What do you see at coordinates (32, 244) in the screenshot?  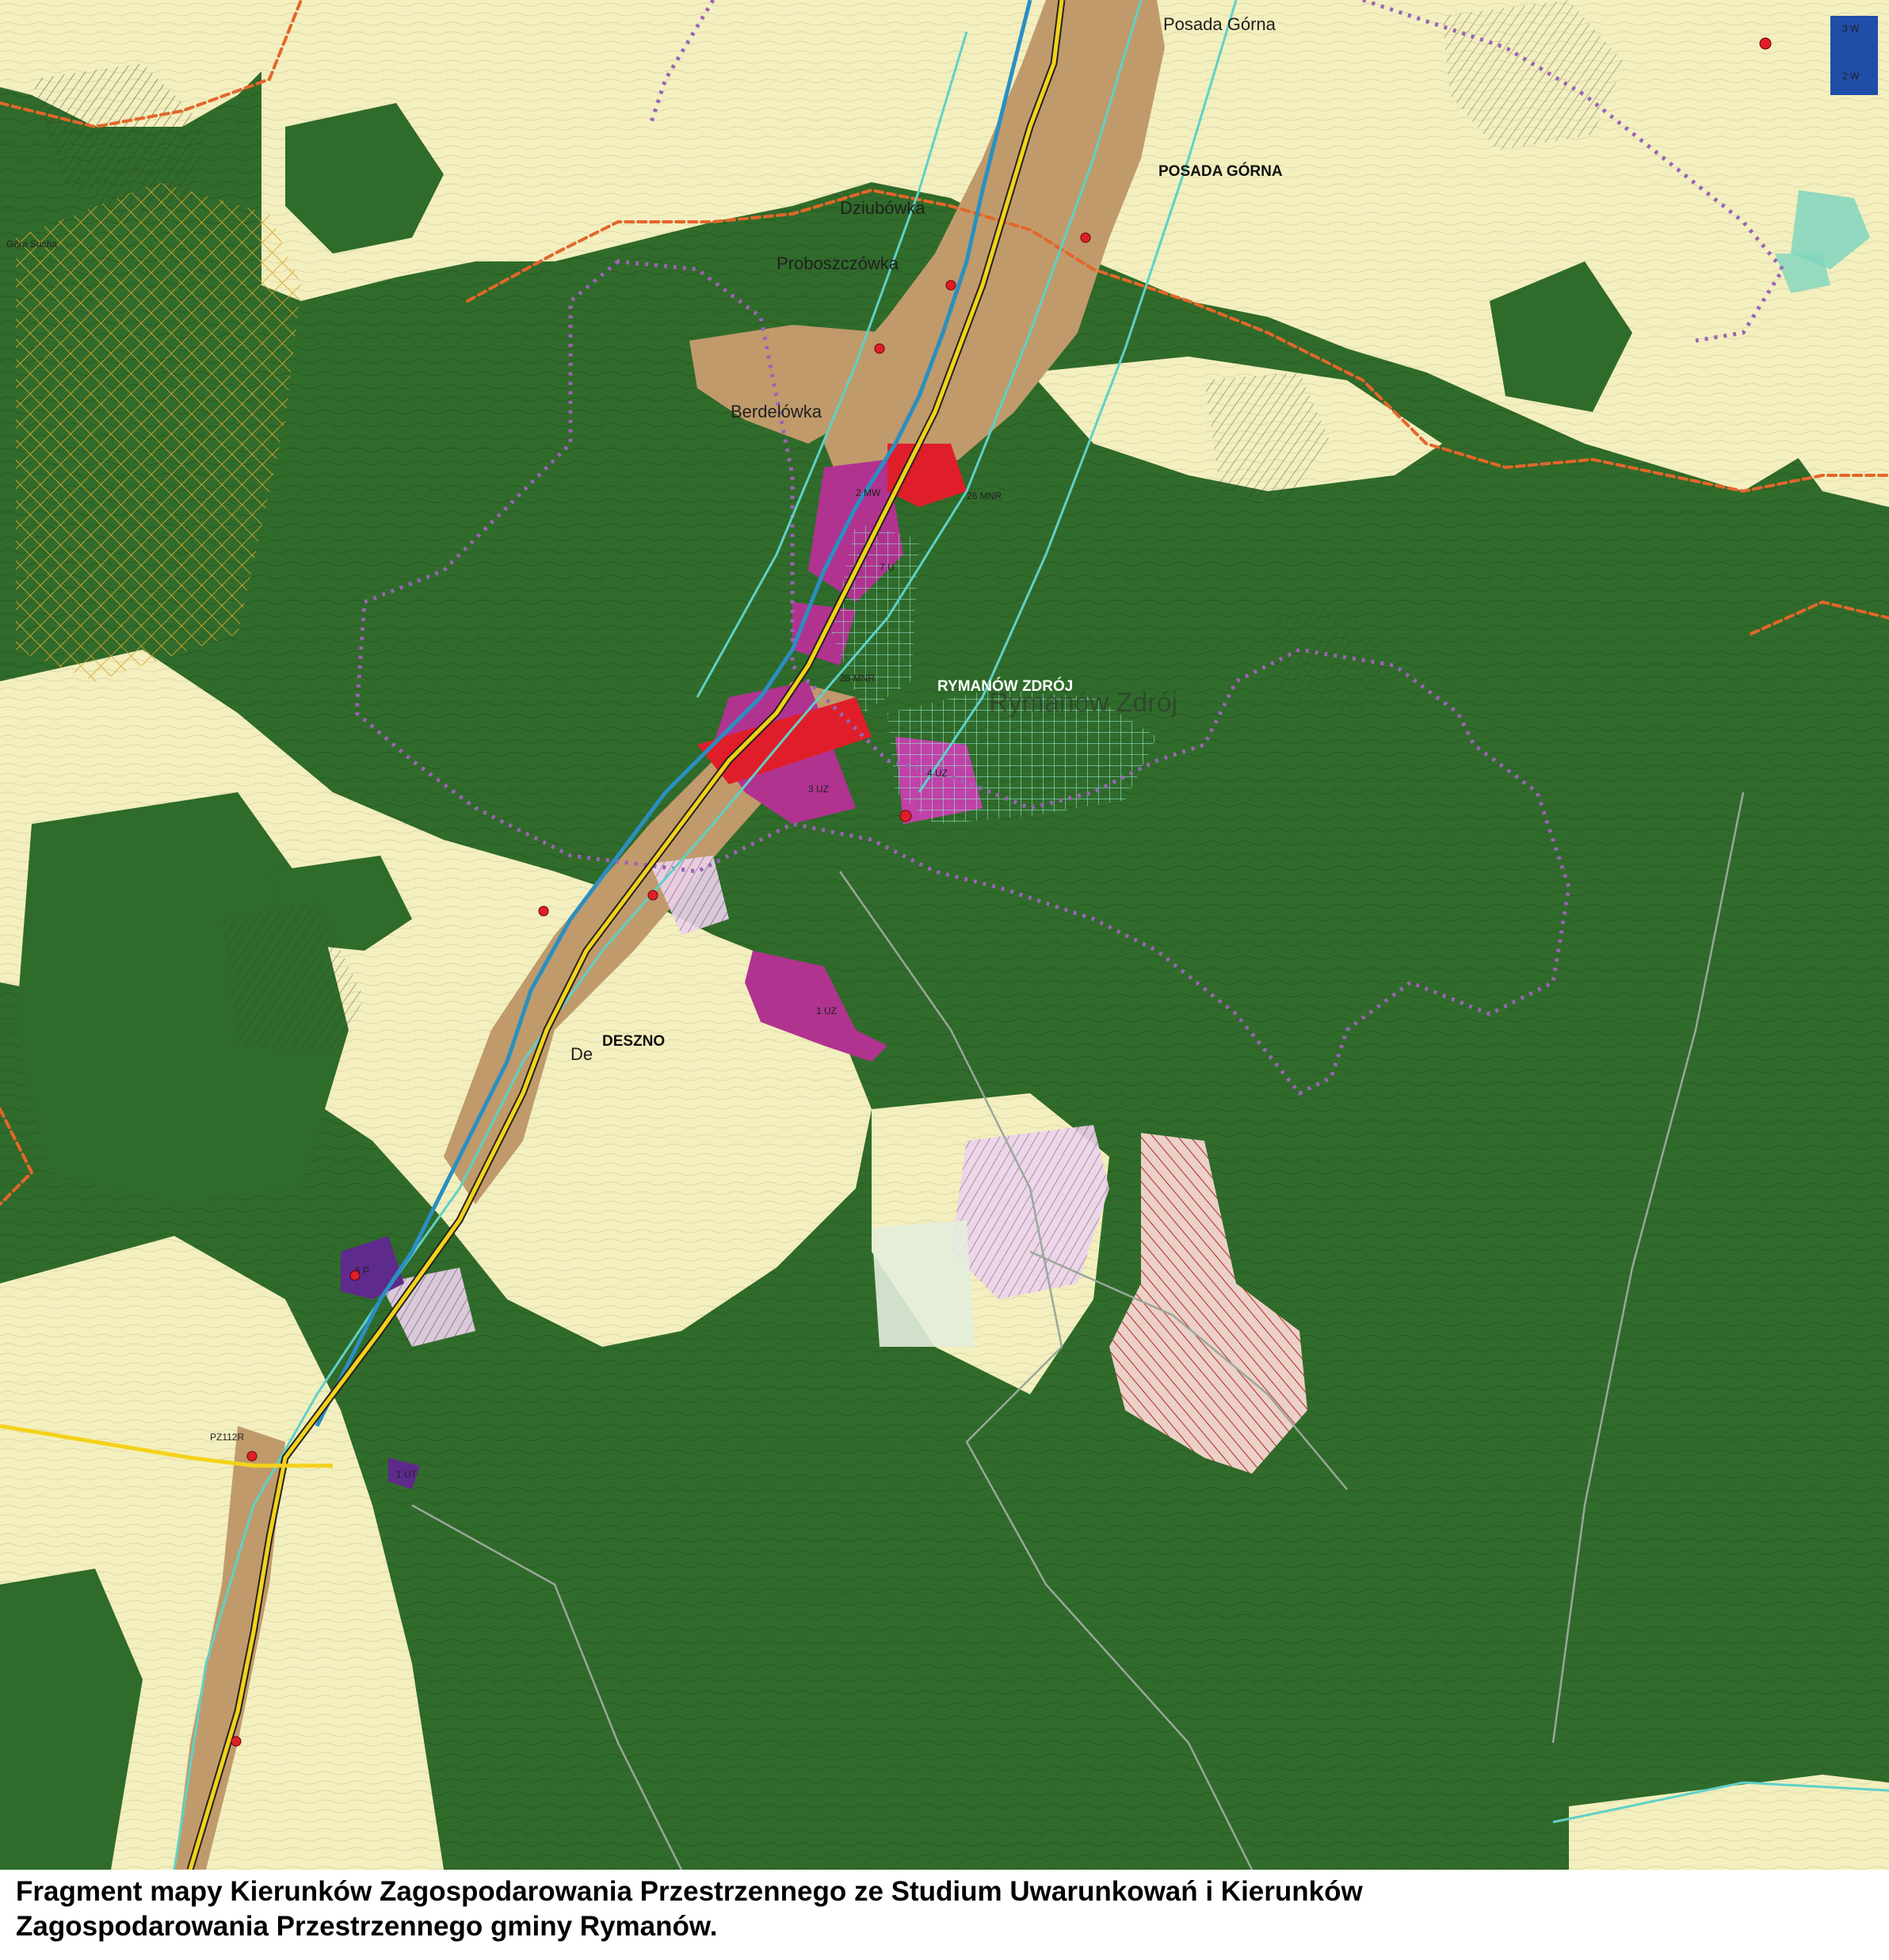 I see `label-gora-sucha: Góra Sucha` at bounding box center [32, 244].